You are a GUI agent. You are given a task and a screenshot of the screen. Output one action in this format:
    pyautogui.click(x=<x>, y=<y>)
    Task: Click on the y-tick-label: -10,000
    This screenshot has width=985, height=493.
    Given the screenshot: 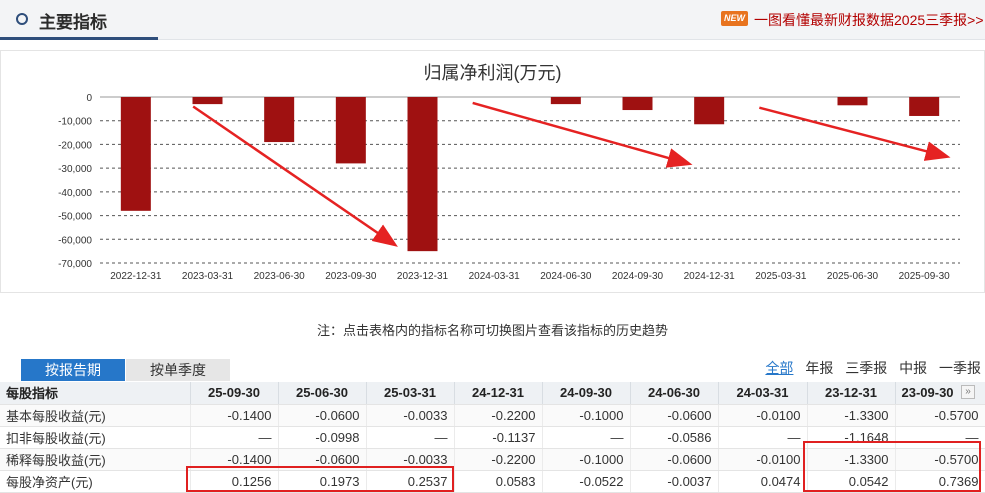 What is the action you would take?
    pyautogui.click(x=75, y=122)
    